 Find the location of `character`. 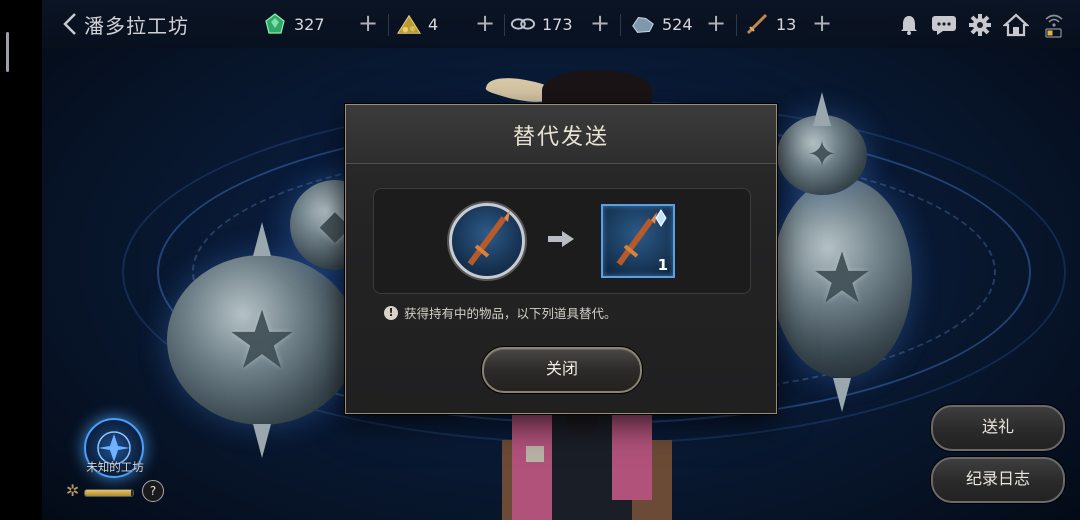

character is located at coordinates (587, 462).